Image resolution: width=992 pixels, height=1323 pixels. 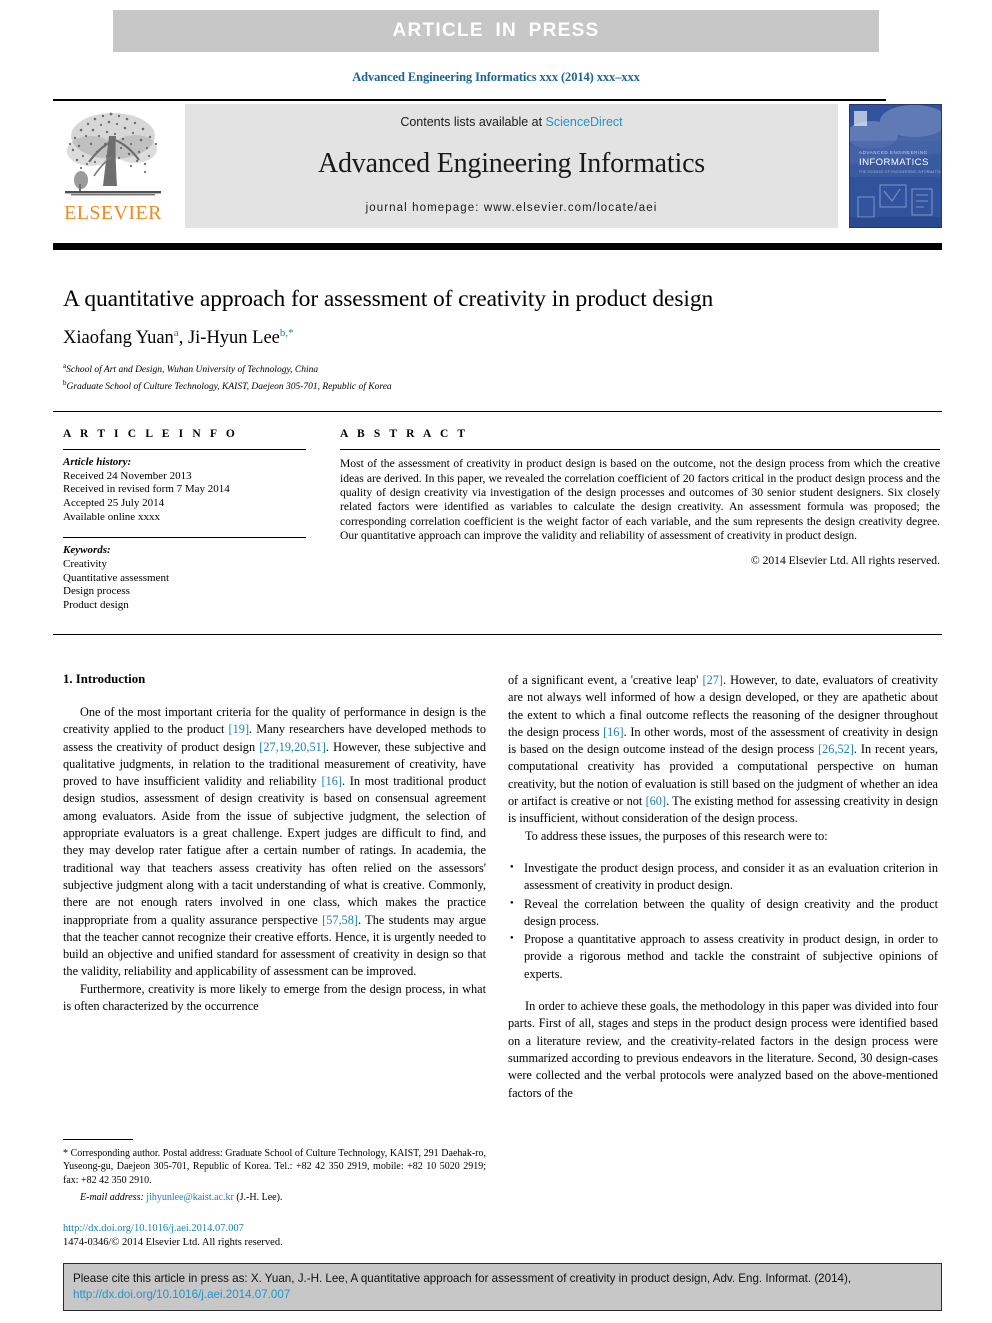 I want to click on elsevier-wordmark: ELSEVIER, so click(x=113, y=213).